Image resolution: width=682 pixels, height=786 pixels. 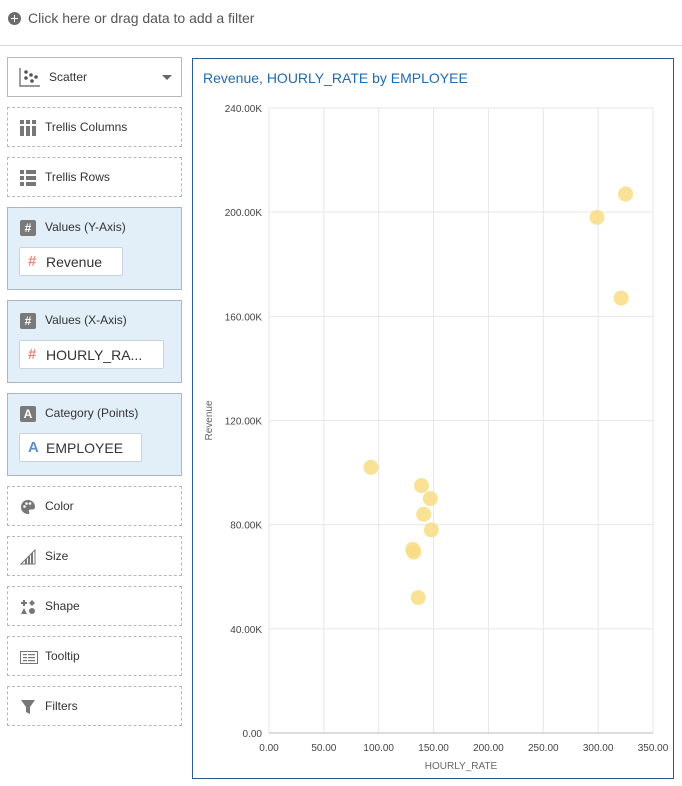 I want to click on x-axis-title: HOURLY_RATE, so click(x=461, y=766).